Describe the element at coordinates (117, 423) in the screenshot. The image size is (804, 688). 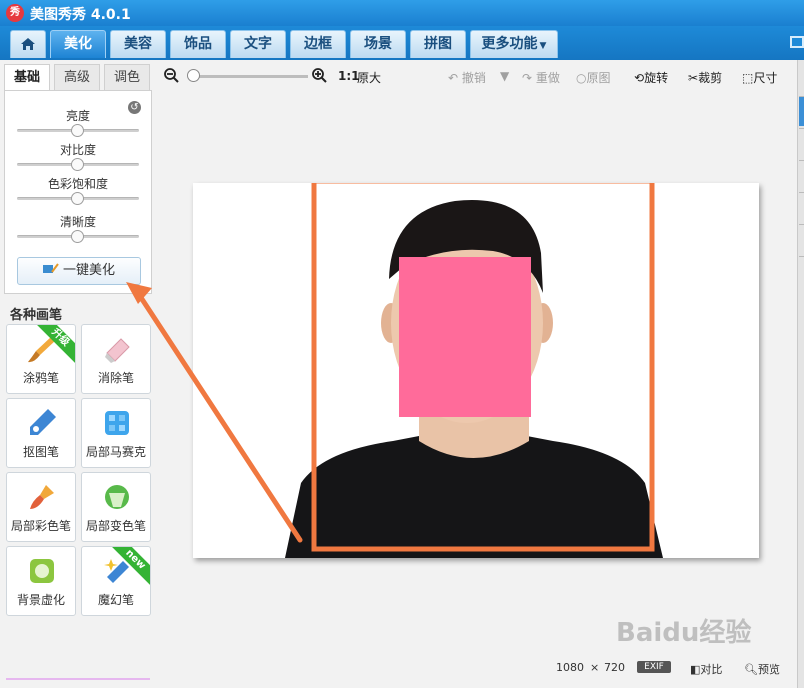
I see `mosaic-icon` at that location.